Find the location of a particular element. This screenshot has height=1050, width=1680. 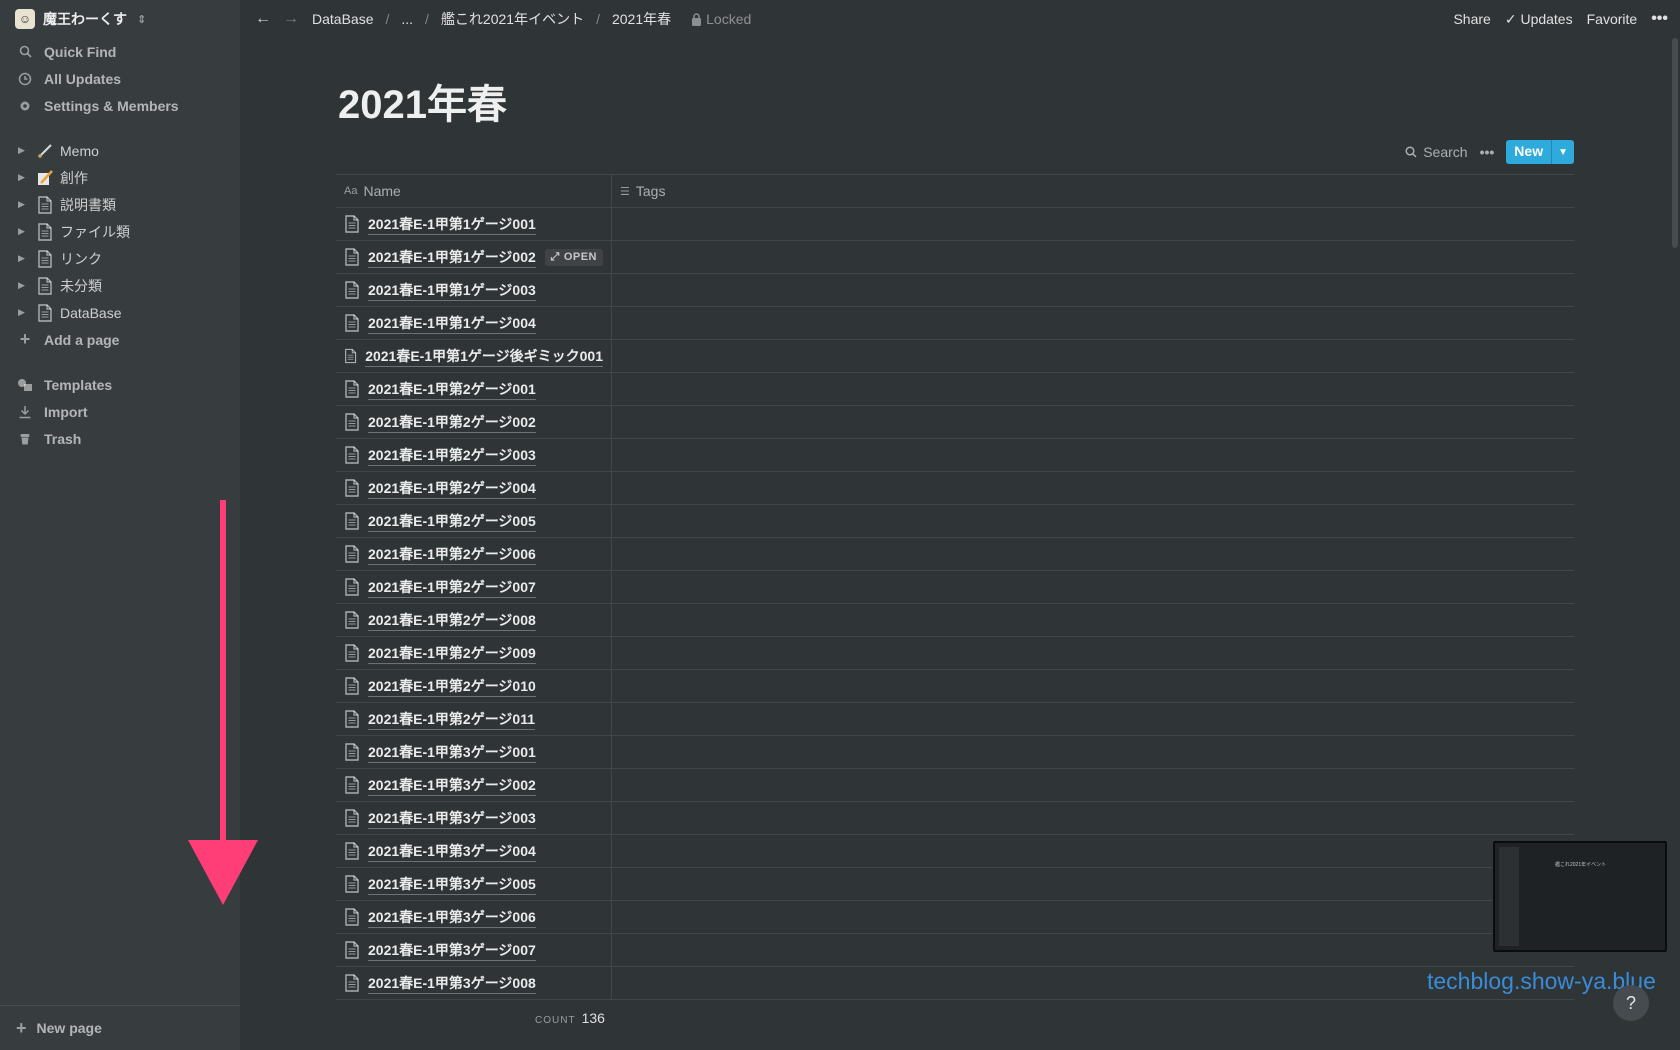

sidebar-page-item: ▶ ファイル類 is located at coordinates (120, 231).